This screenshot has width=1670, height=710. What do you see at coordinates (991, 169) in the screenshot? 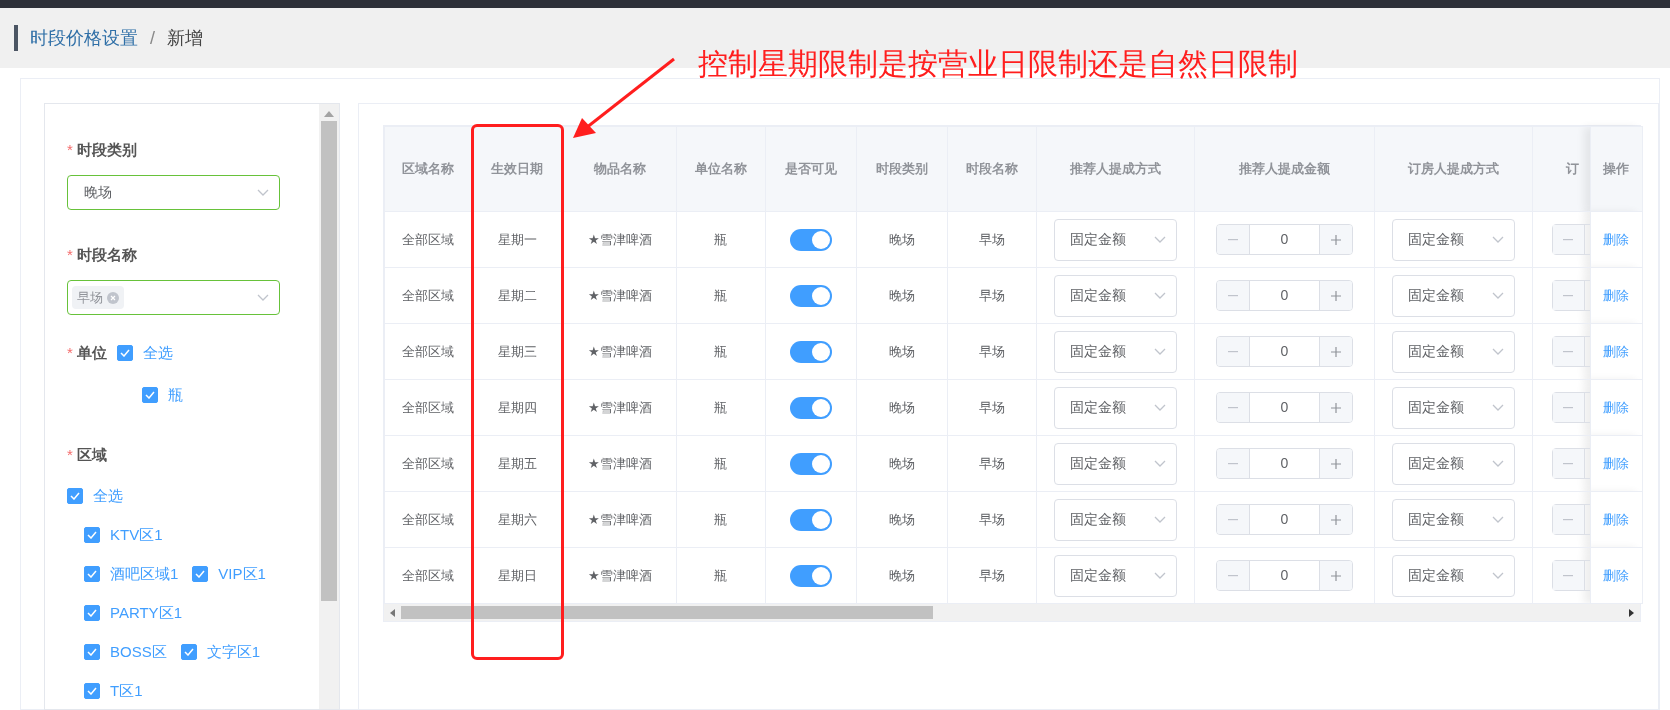
I see `column-header: 时段名称` at bounding box center [991, 169].